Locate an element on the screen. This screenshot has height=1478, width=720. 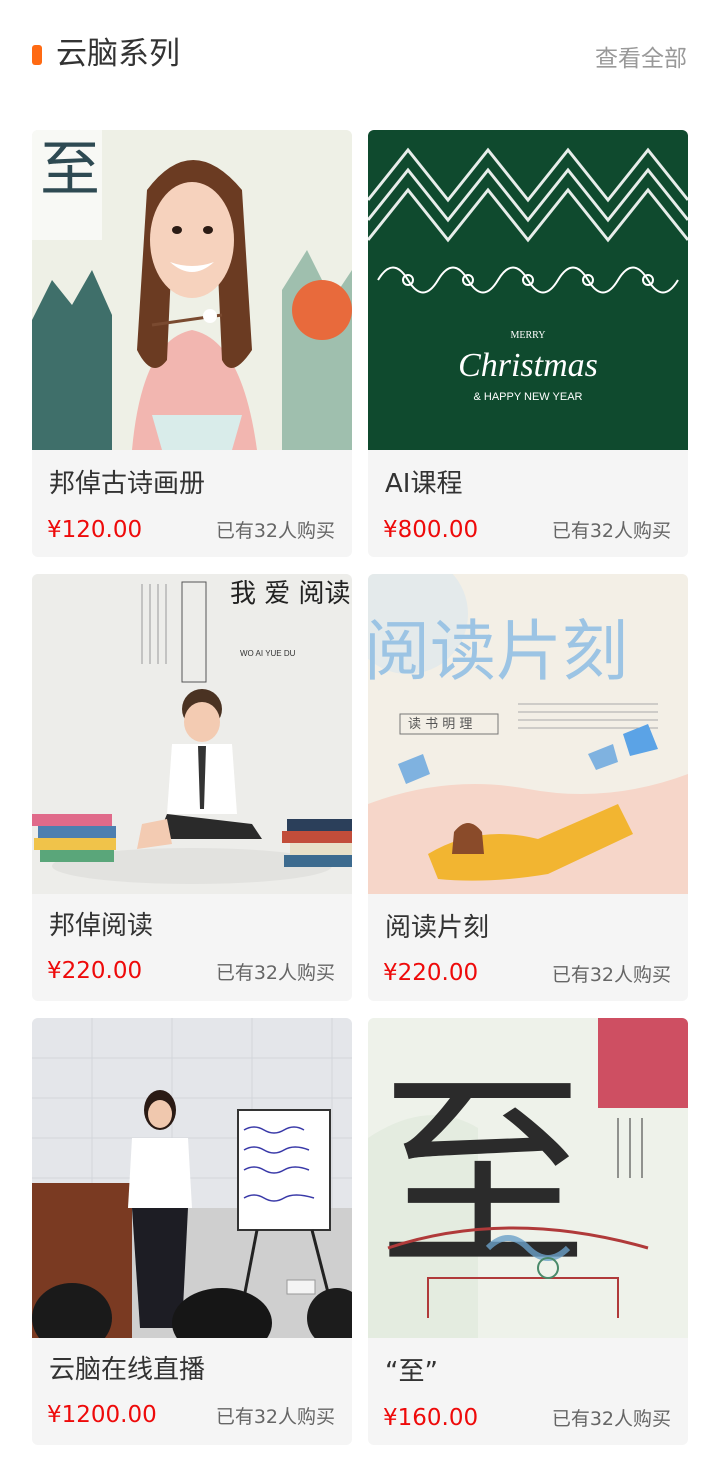
product-card: 至 邦倬古诗画册 ¥120.00 已有32人购买 is located at coordinates (192, 343).